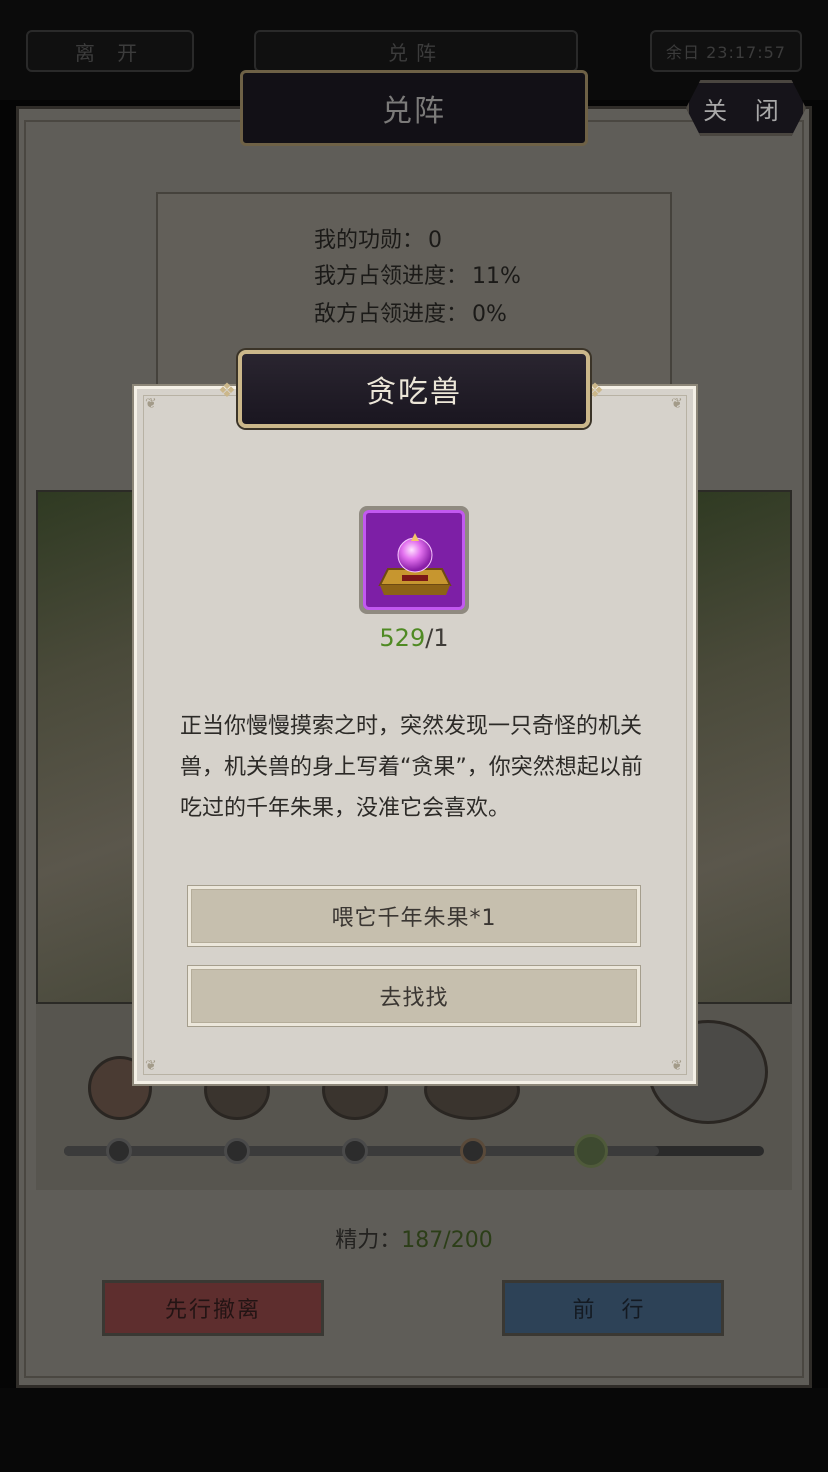 Image resolution: width=828 pixels, height=1472 pixels. Describe the element at coordinates (368, 1240) in the screenshot. I see `energy-label: 精力：` at that location.